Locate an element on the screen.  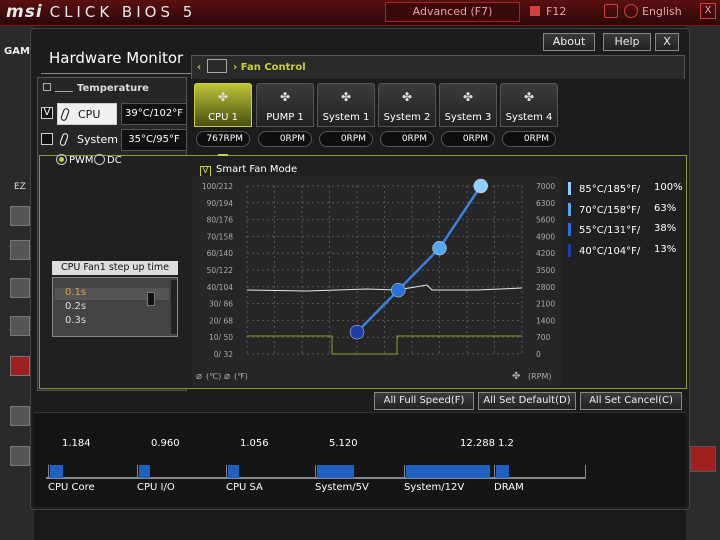
legend-bar is located at coordinates (569, 209).